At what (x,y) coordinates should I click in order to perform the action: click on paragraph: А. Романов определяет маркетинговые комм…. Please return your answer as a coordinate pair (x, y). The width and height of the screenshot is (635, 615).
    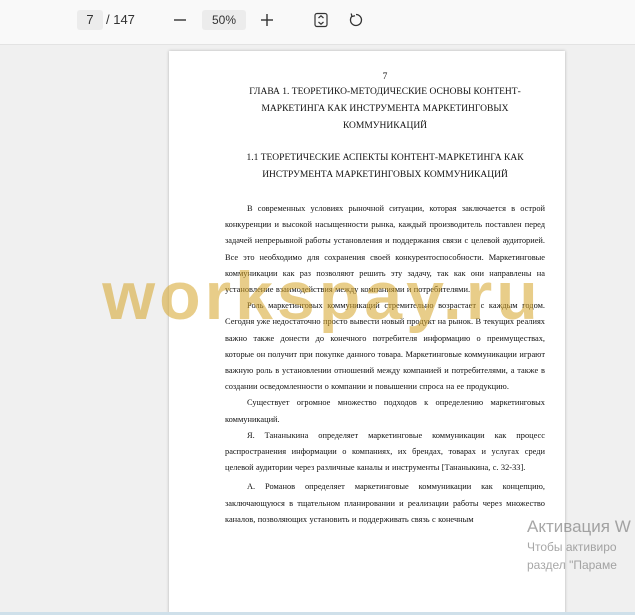
    Looking at the image, I should click on (385, 503).